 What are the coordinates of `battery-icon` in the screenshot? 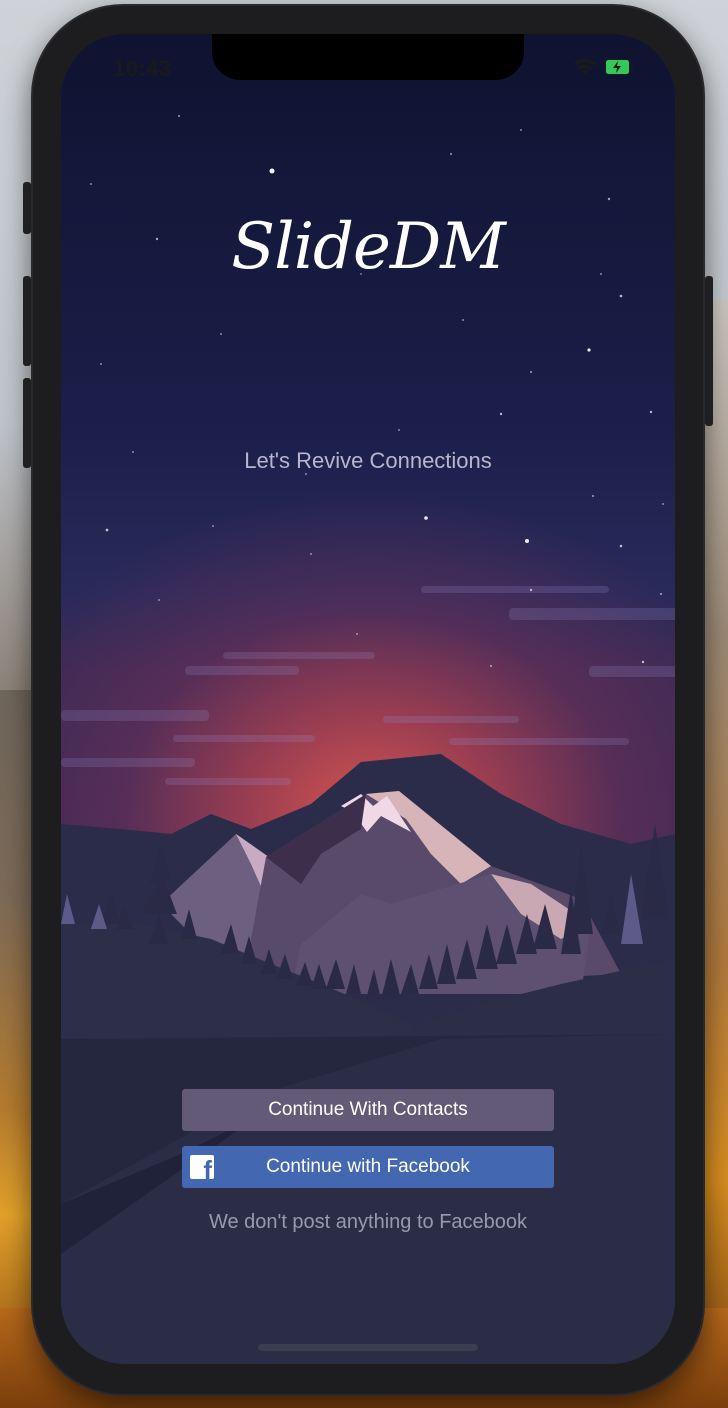 It's located at (619, 67).